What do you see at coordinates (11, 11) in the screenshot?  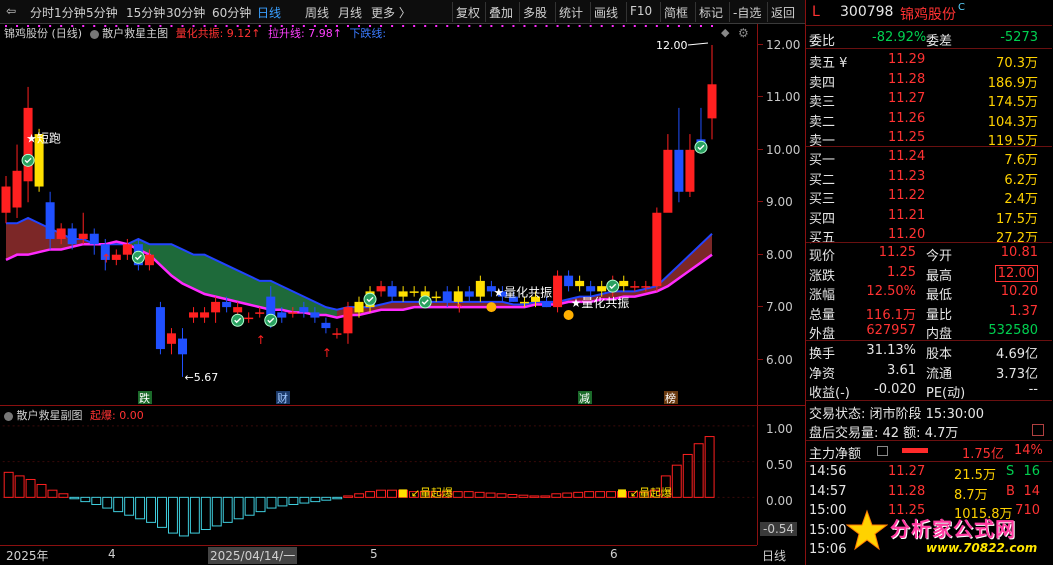 I see `back-arrow-icon: ⇦` at bounding box center [11, 11].